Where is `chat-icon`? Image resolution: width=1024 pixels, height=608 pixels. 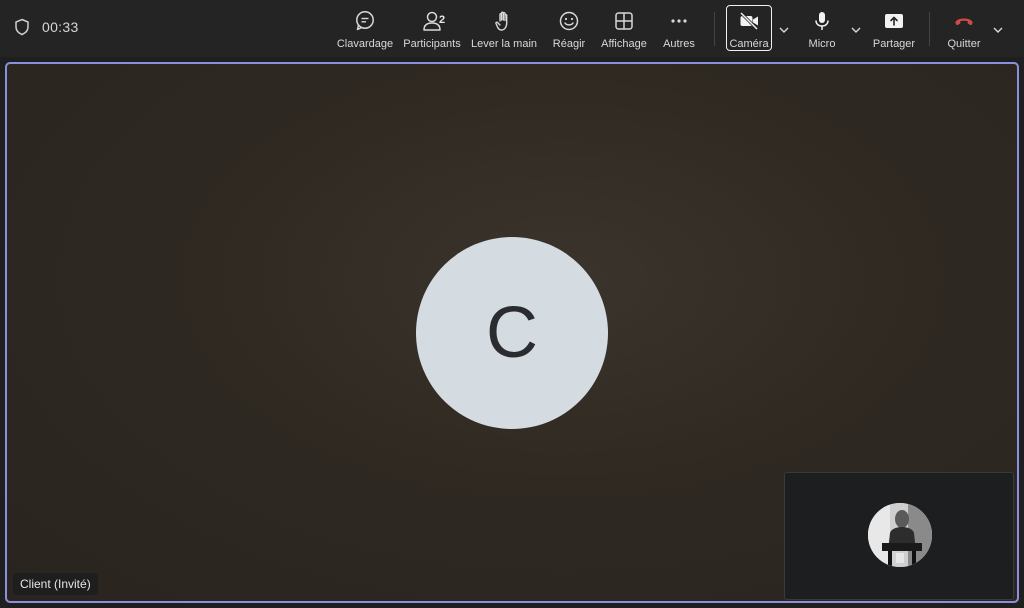 chat-icon is located at coordinates (365, 21).